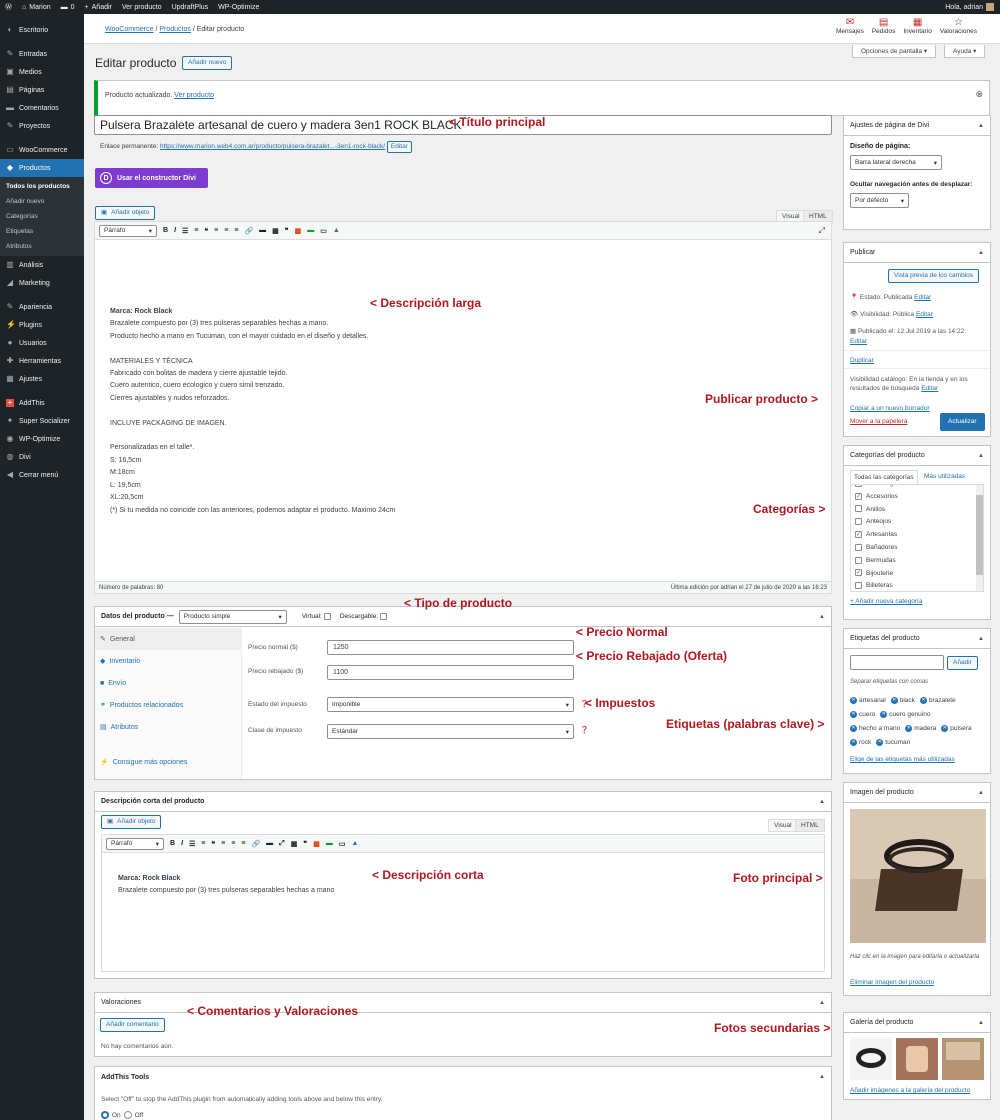  I want to click on format-select: Párrafo ▾, so click(135, 843).